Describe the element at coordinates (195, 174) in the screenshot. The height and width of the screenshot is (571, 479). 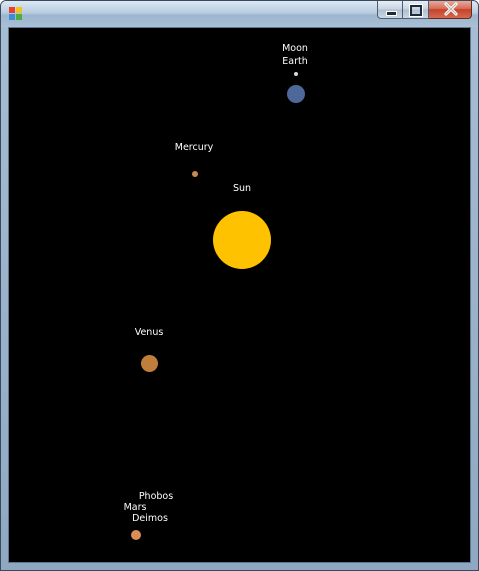
I see `mercury-body` at that location.